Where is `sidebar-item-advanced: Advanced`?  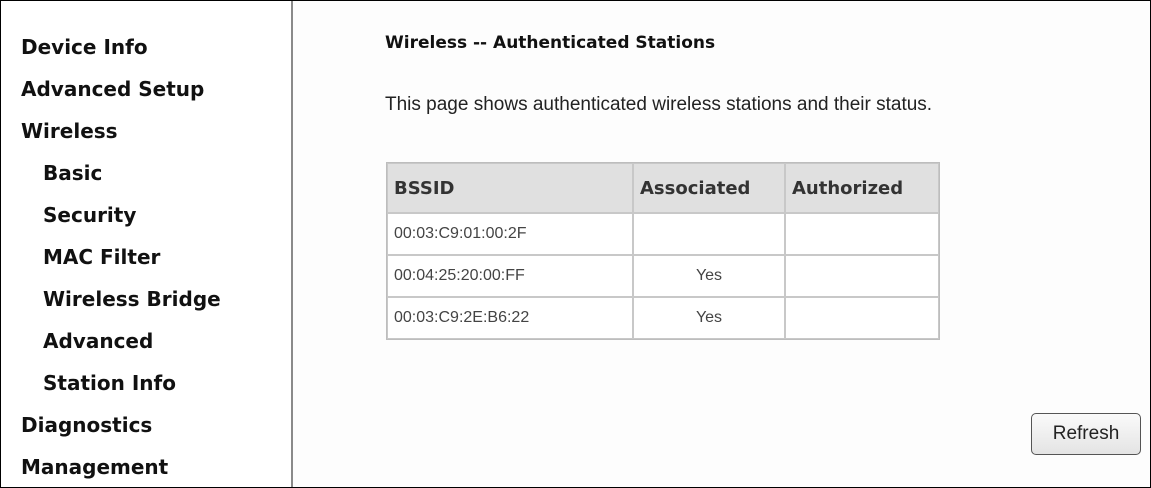 sidebar-item-advanced: Advanced is located at coordinates (98, 341).